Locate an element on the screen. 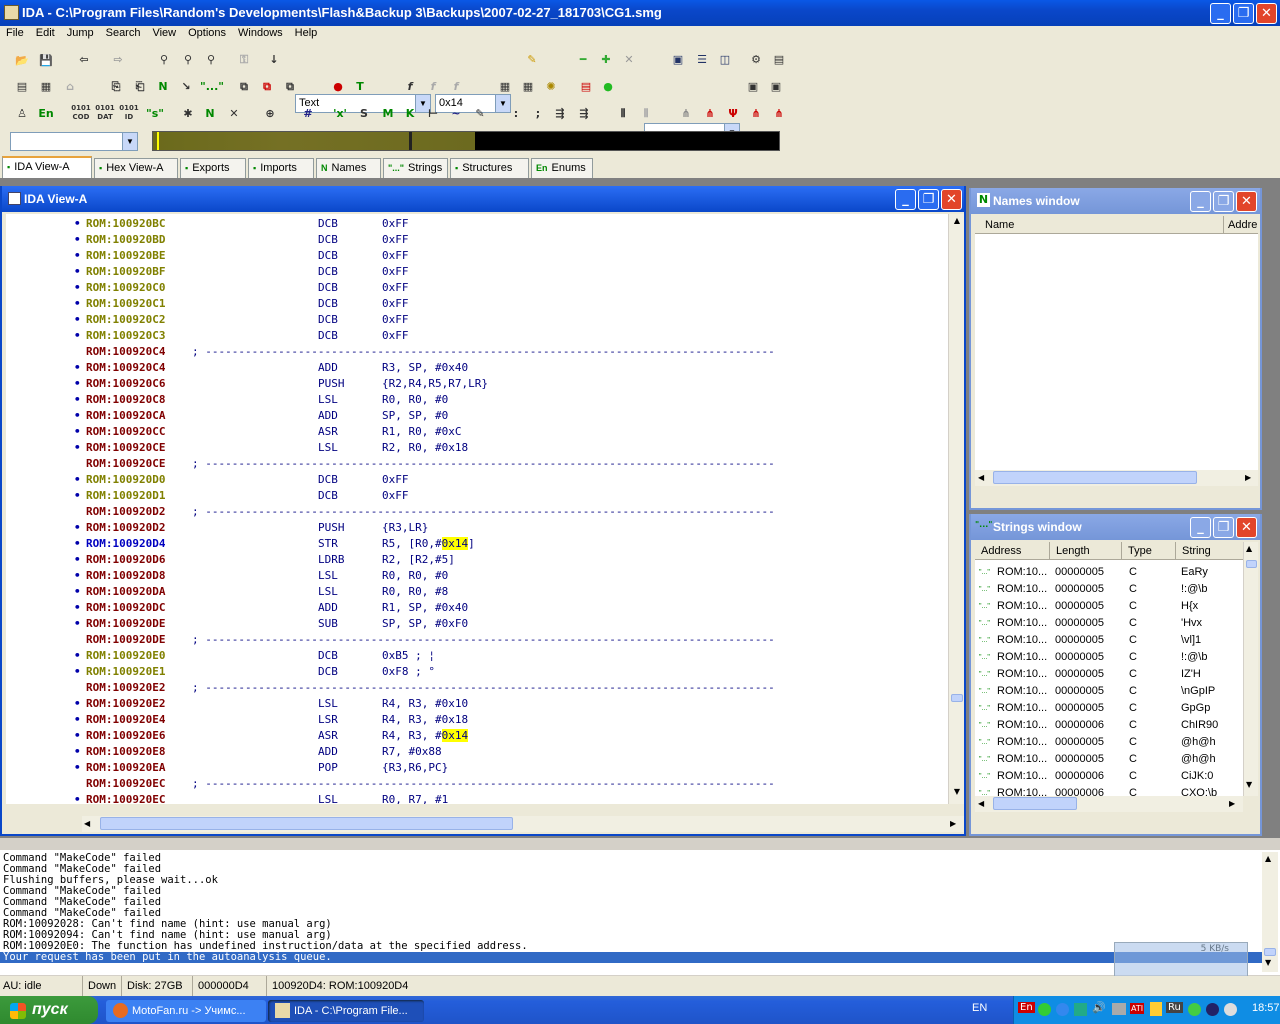 The image size is (1280, 1024). disasm-line: • ROM:100920E0 DCB 0xB5 ; ¦ is located at coordinates (476, 656).